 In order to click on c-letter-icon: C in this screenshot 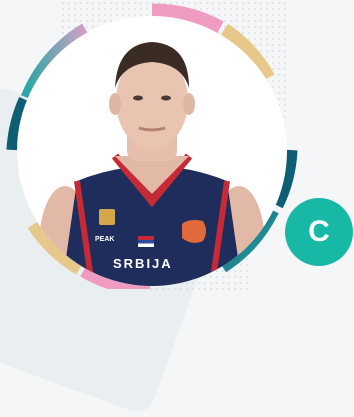, I will do `click(319, 231)`.